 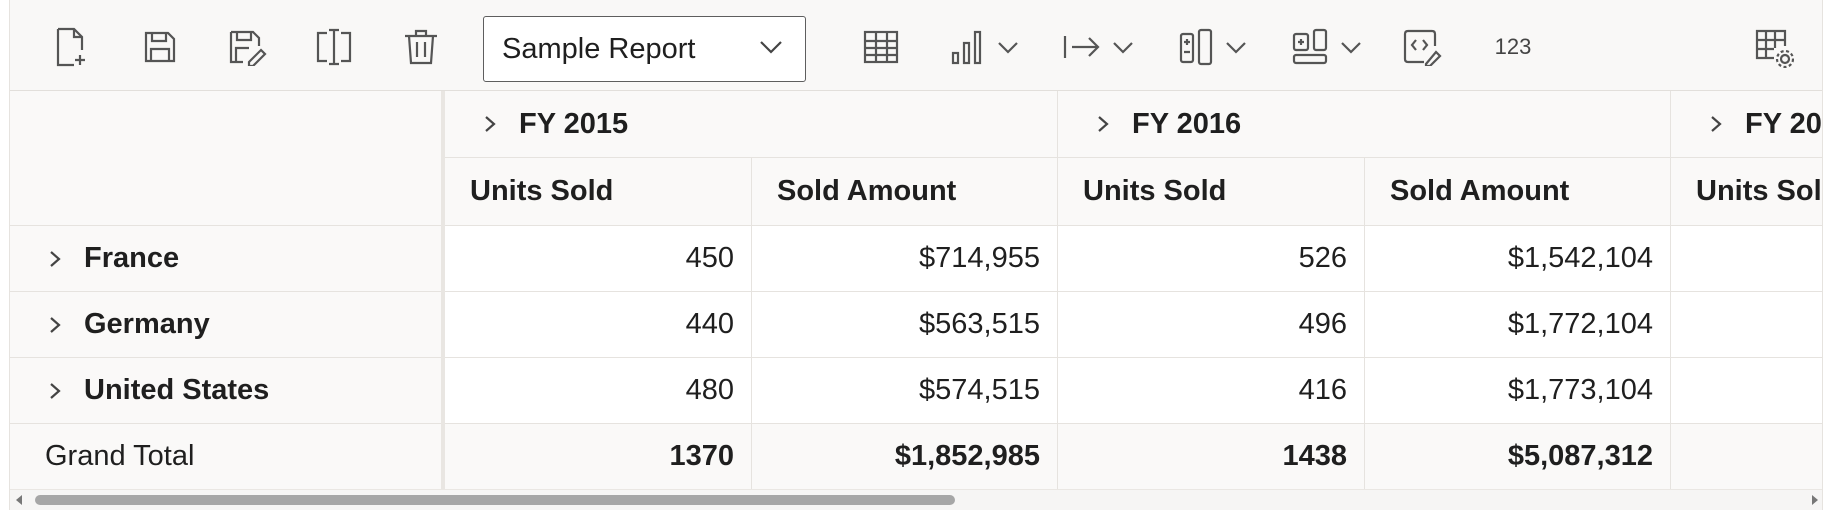 I want to click on row-label: Germany, so click(x=147, y=324).